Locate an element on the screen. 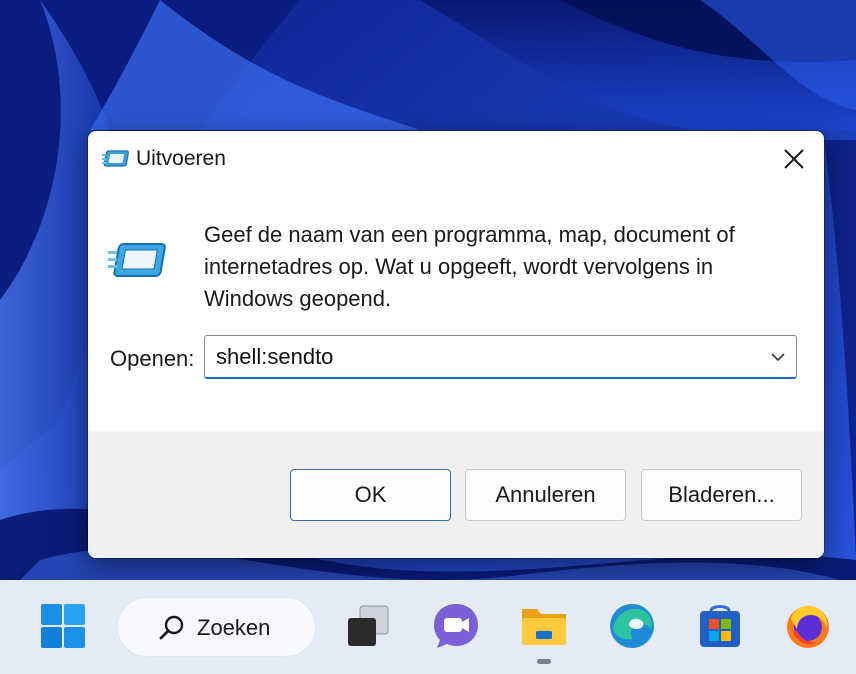  task-view-icon is located at coordinates (368, 625).